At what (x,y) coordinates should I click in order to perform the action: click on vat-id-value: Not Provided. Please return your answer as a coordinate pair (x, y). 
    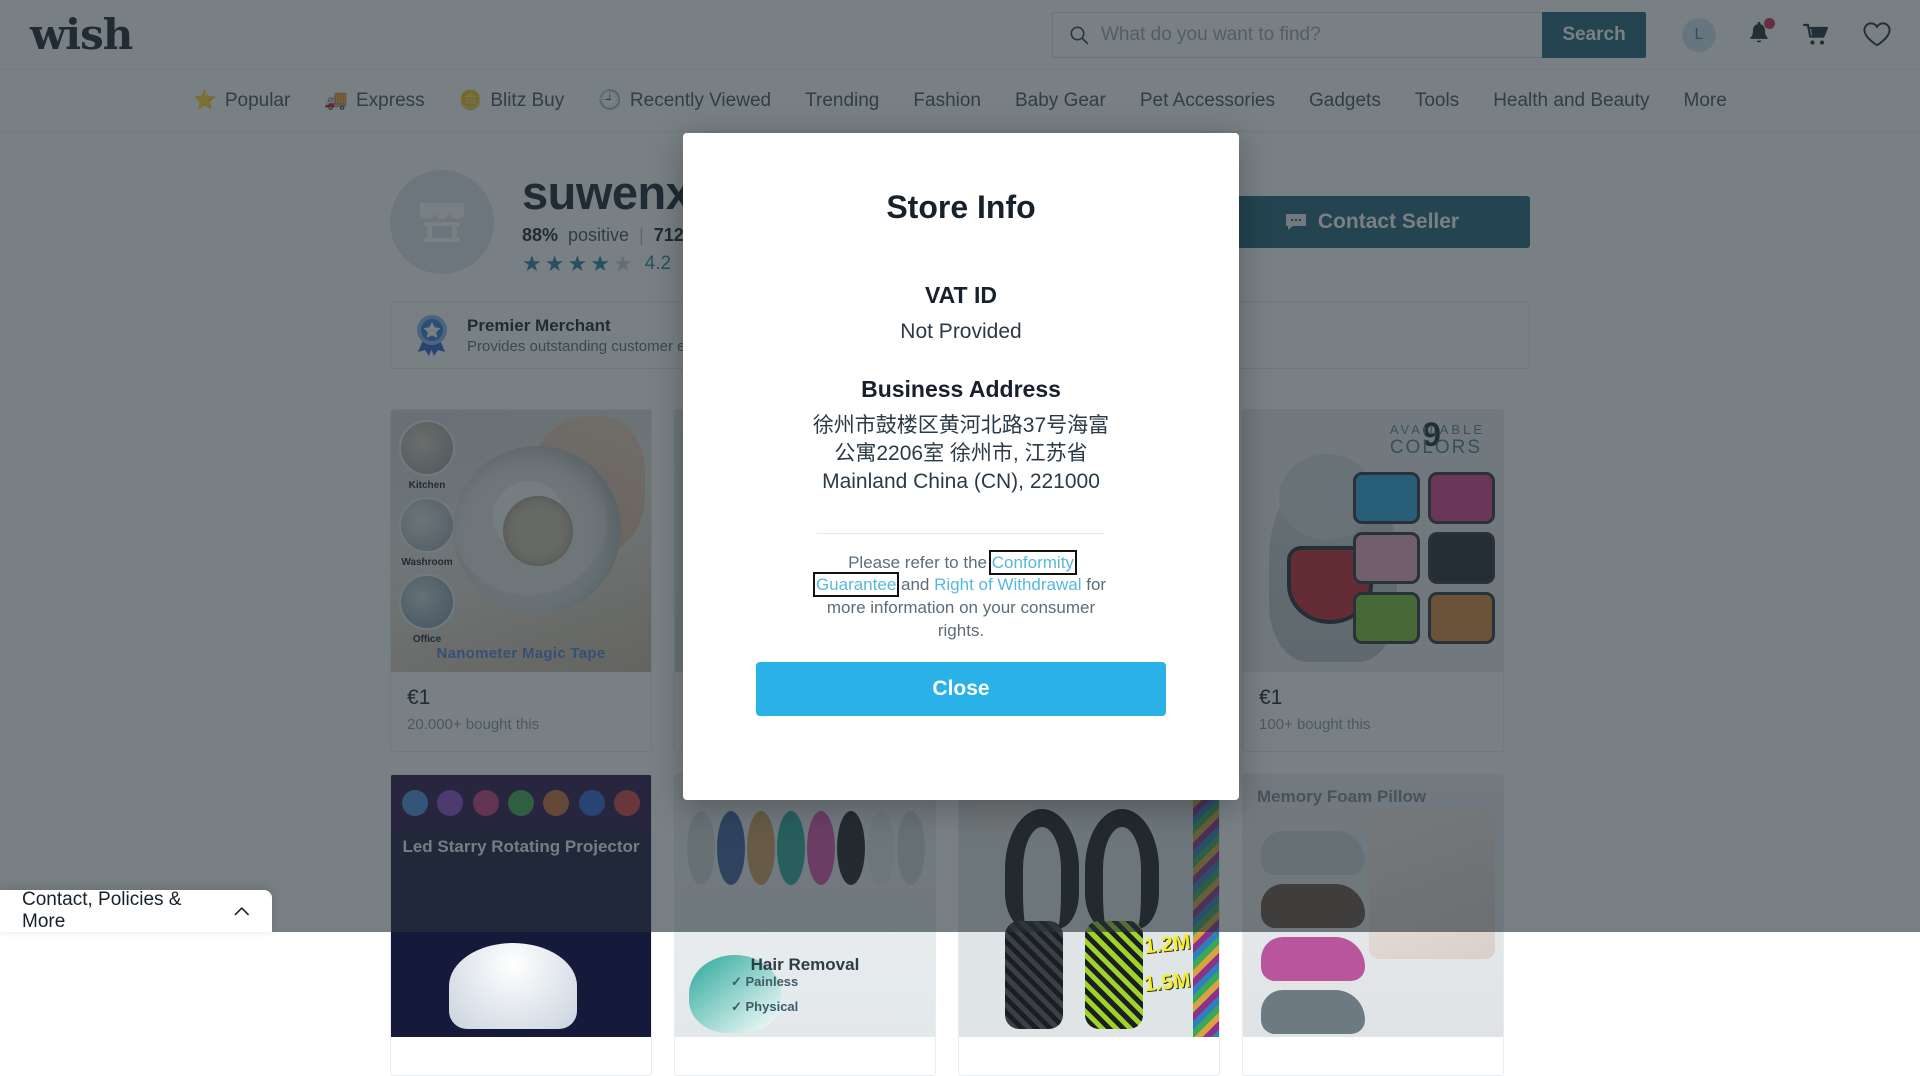
    Looking at the image, I should click on (960, 332).